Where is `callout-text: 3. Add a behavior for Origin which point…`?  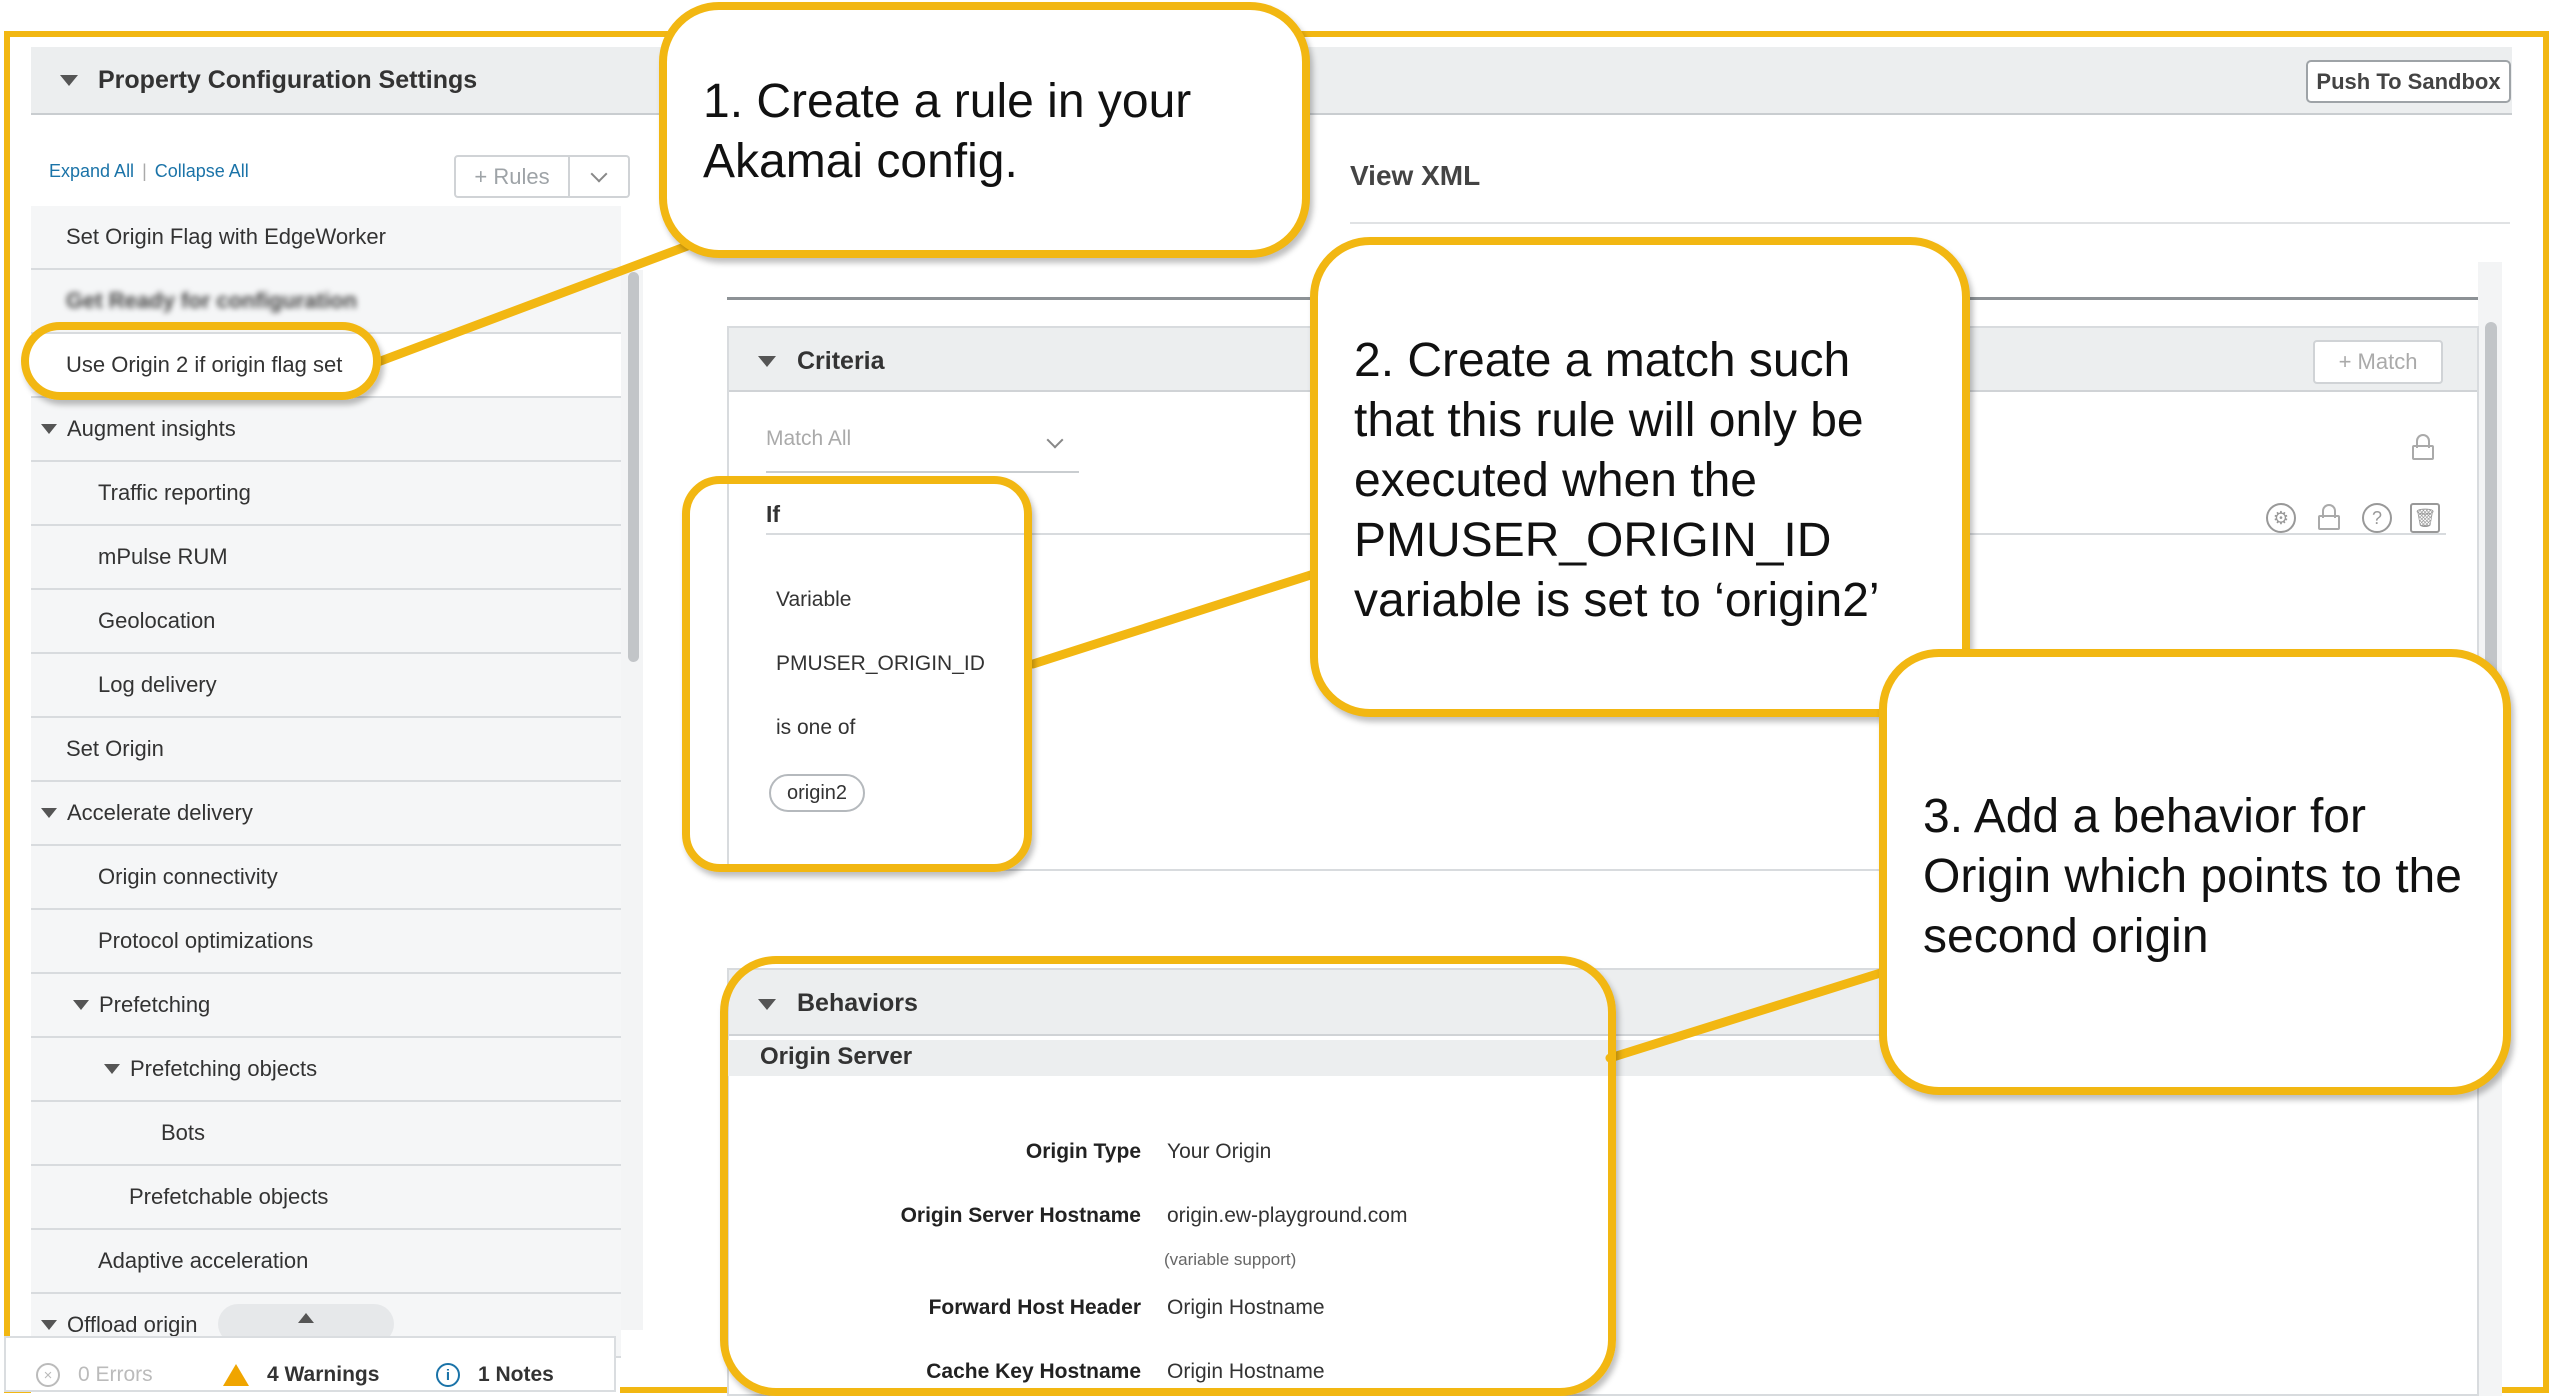 callout-text: 3. Add a behavior for Origin which point… is located at coordinates (2192, 876).